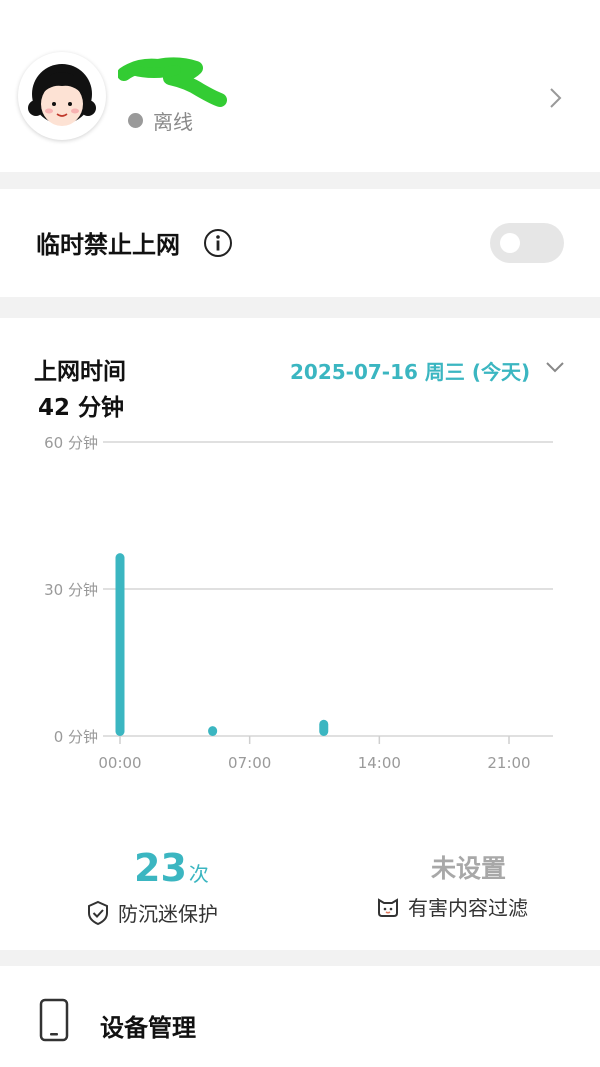 This screenshot has width=600, height=1067. Describe the element at coordinates (54, 1020) in the screenshot. I see `phone-icon` at that location.